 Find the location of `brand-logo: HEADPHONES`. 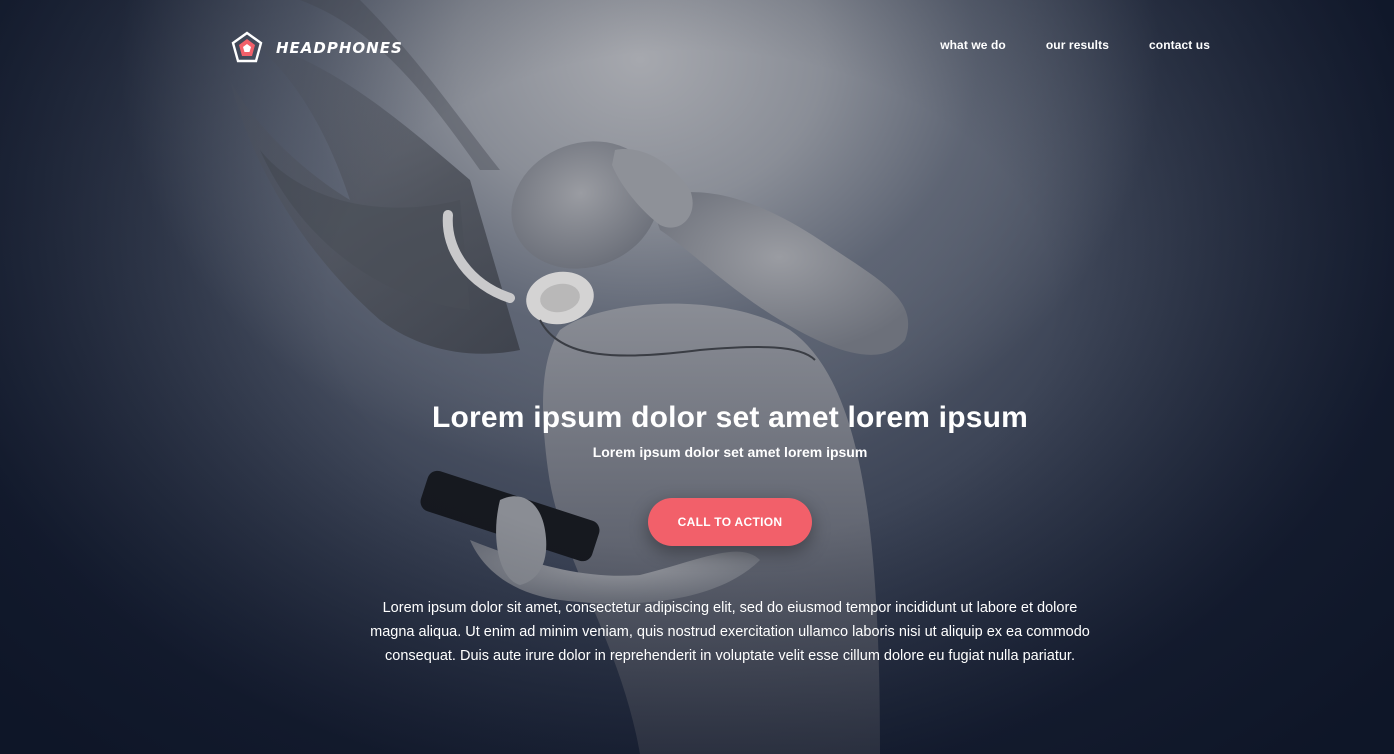

brand-logo: HEADPHONES is located at coordinates (316, 48).